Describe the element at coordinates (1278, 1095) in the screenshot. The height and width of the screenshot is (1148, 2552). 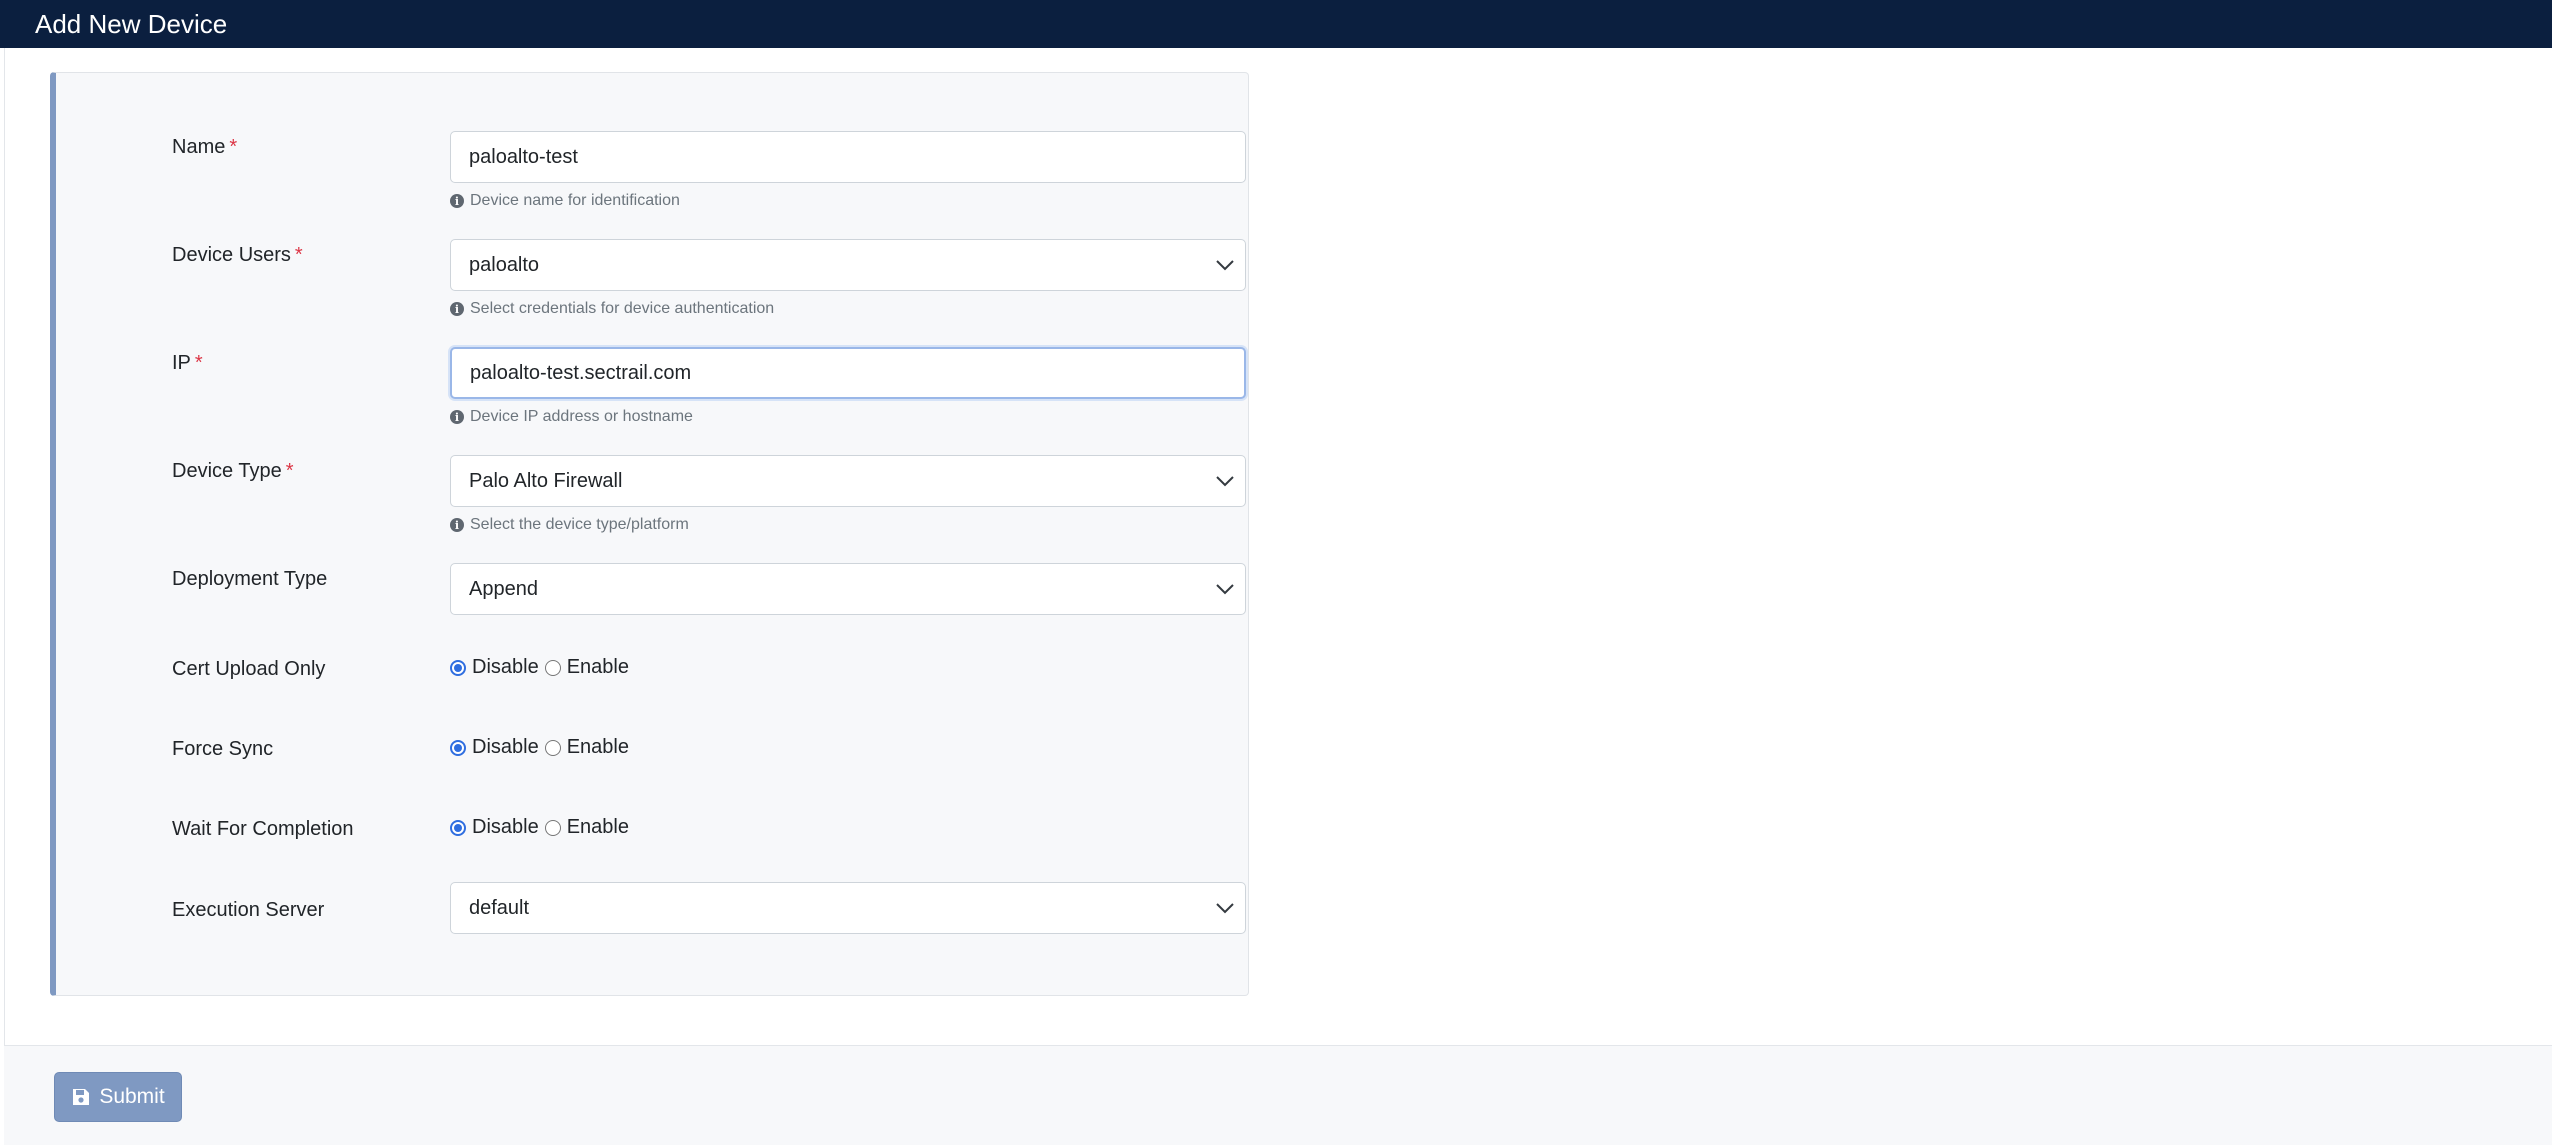
I see `form-footer: Submit` at that location.